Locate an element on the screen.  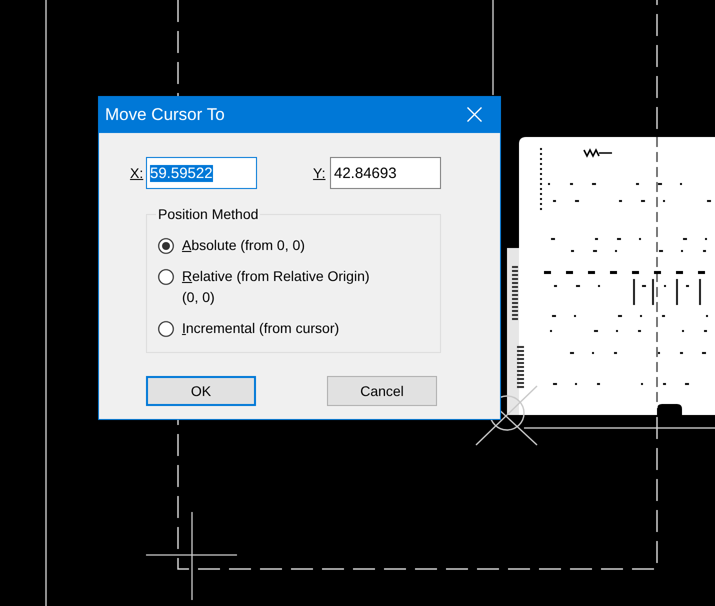
input-field: 42.84693 is located at coordinates (385, 173).